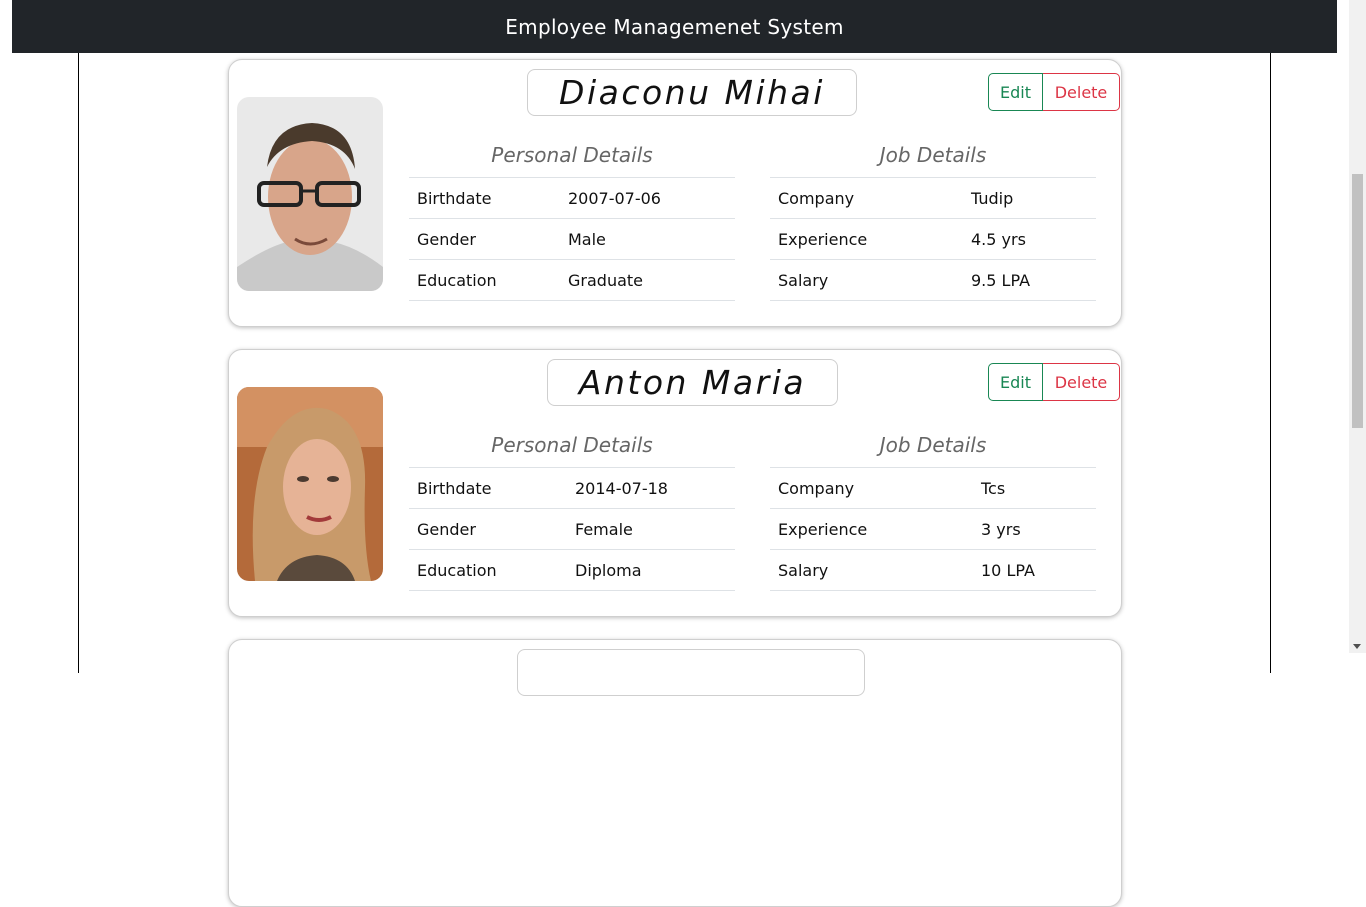 The image size is (1366, 907). Describe the element at coordinates (1357, 301) in the screenshot. I see `scrollbar-thumb` at that location.